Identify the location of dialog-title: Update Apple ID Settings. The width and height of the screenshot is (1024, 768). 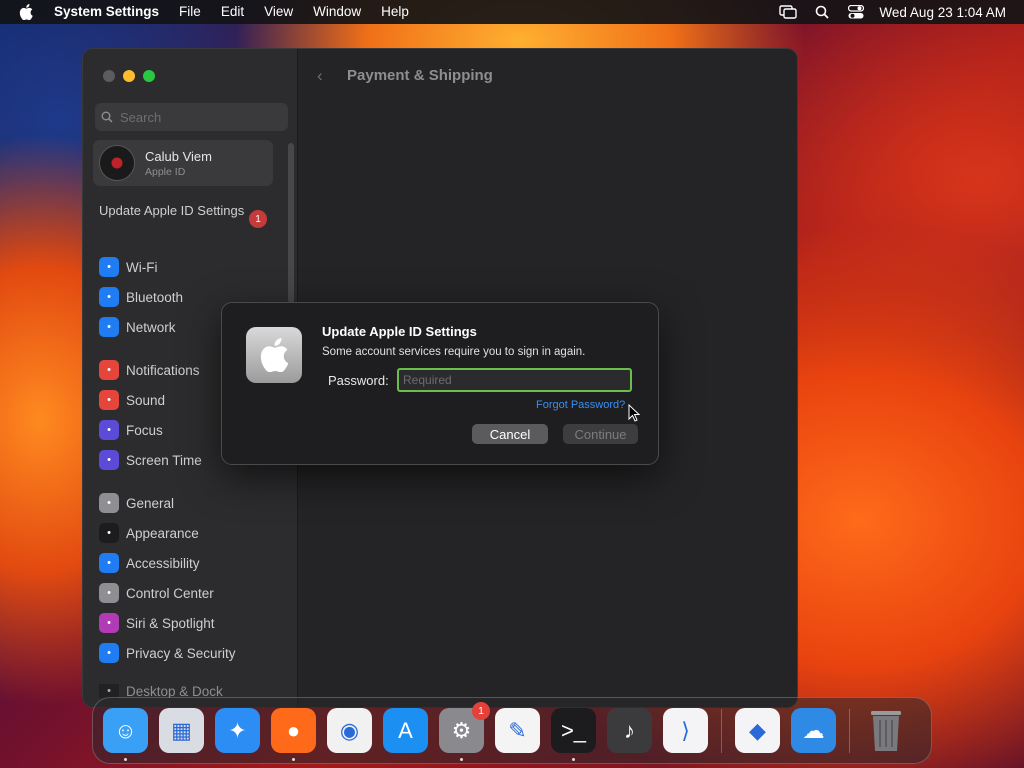
(399, 331).